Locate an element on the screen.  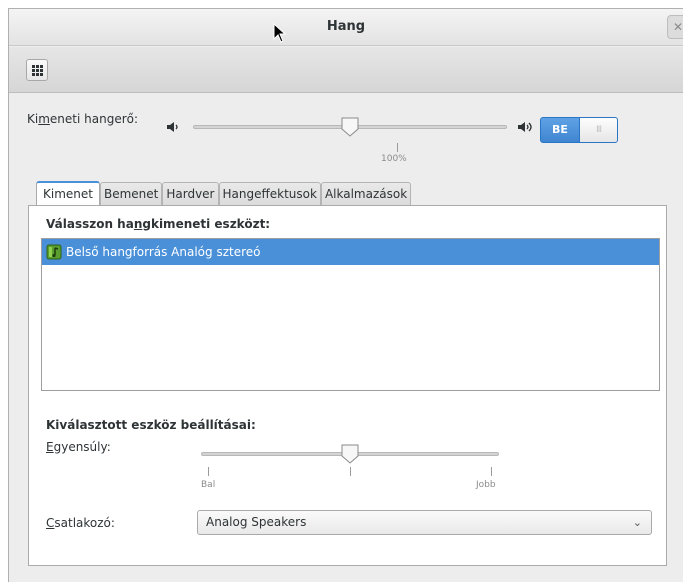
tab-hardver: Hardver is located at coordinates (190, 193).